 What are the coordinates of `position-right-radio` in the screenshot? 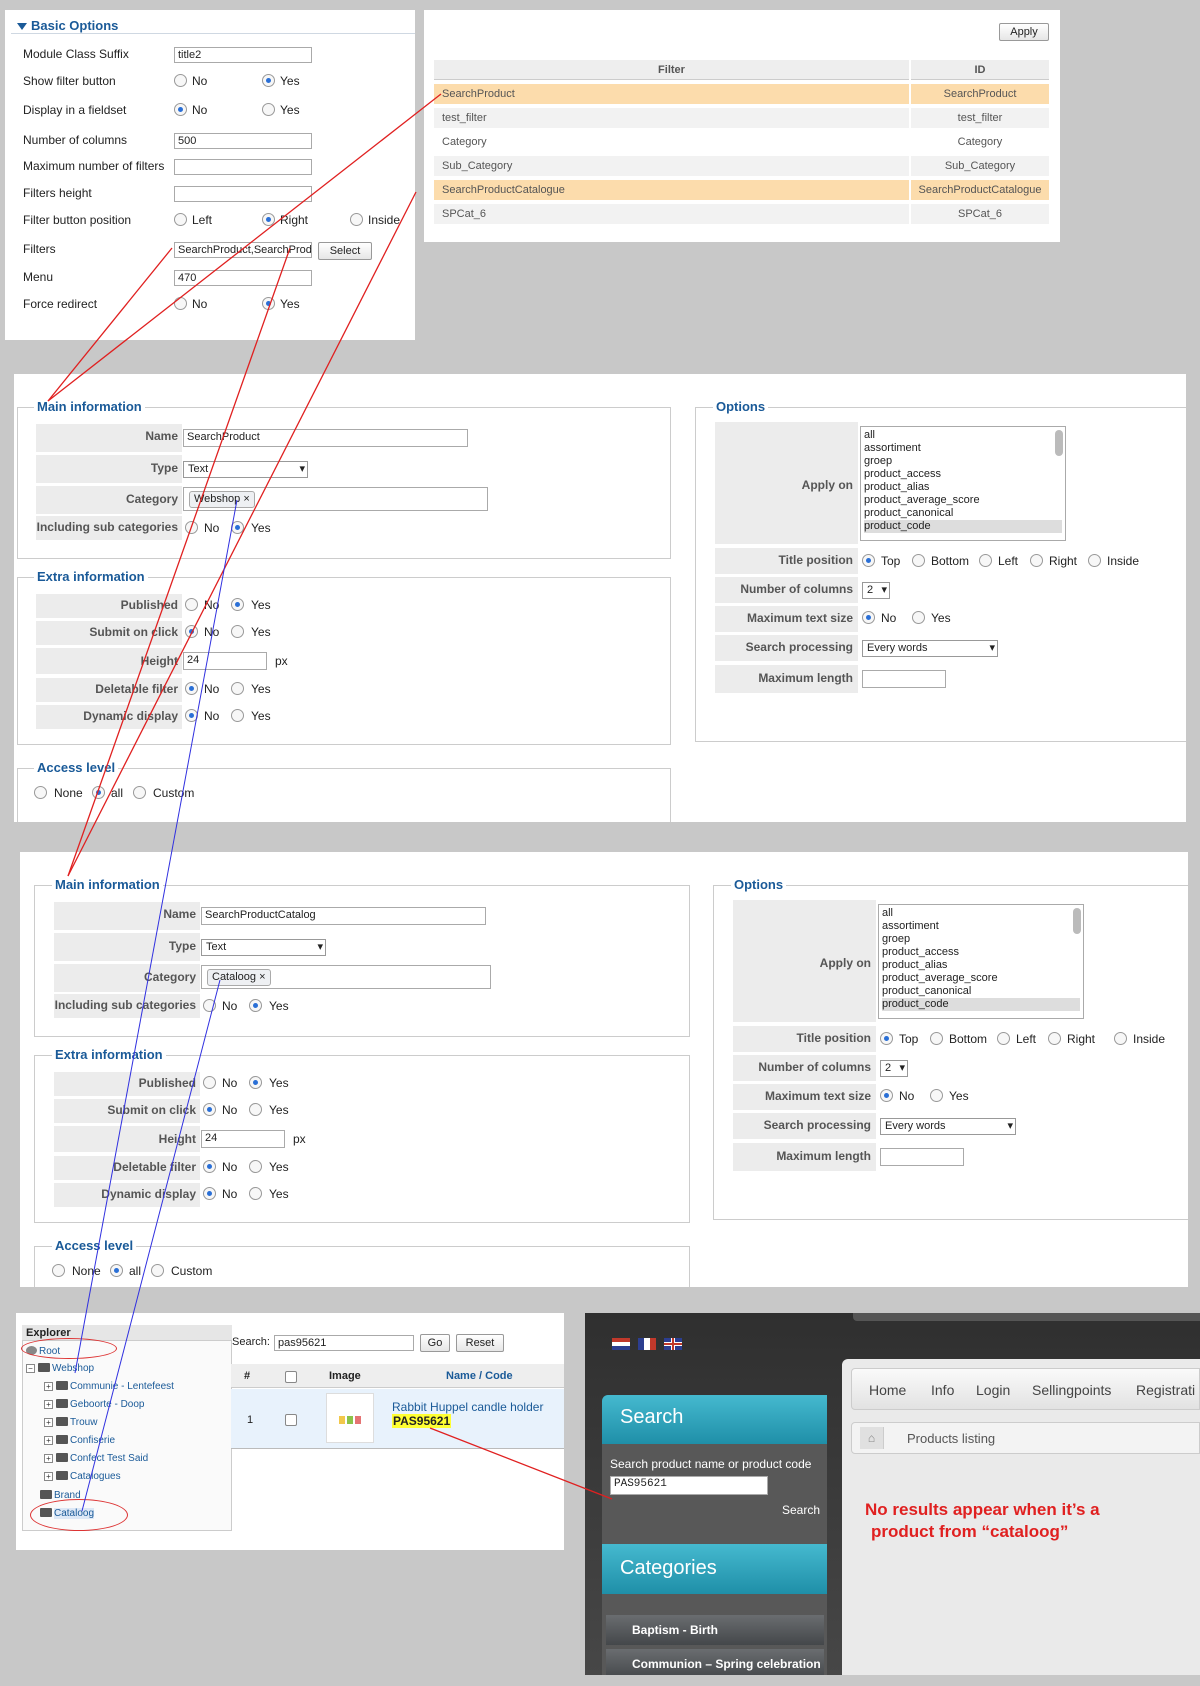 It's located at (268, 219).